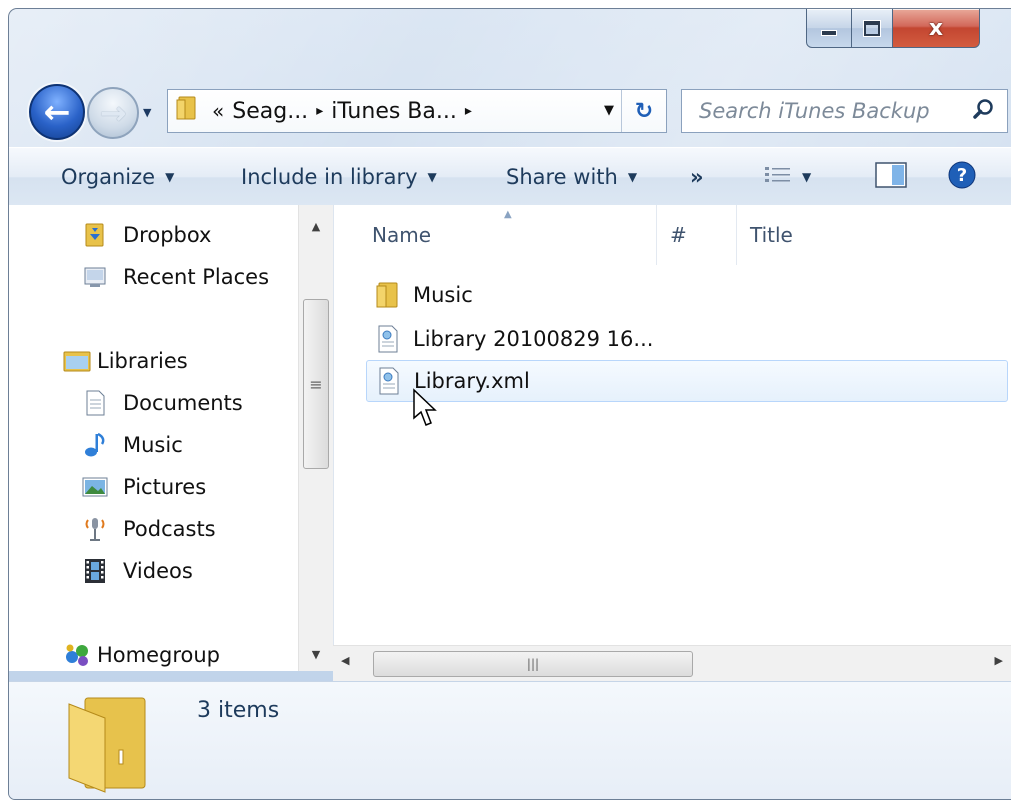 Image resolution: width=1011 pixels, height=803 pixels. Describe the element at coordinates (999, 660) in the screenshot. I see `scroll-right-icon: ▶` at that location.